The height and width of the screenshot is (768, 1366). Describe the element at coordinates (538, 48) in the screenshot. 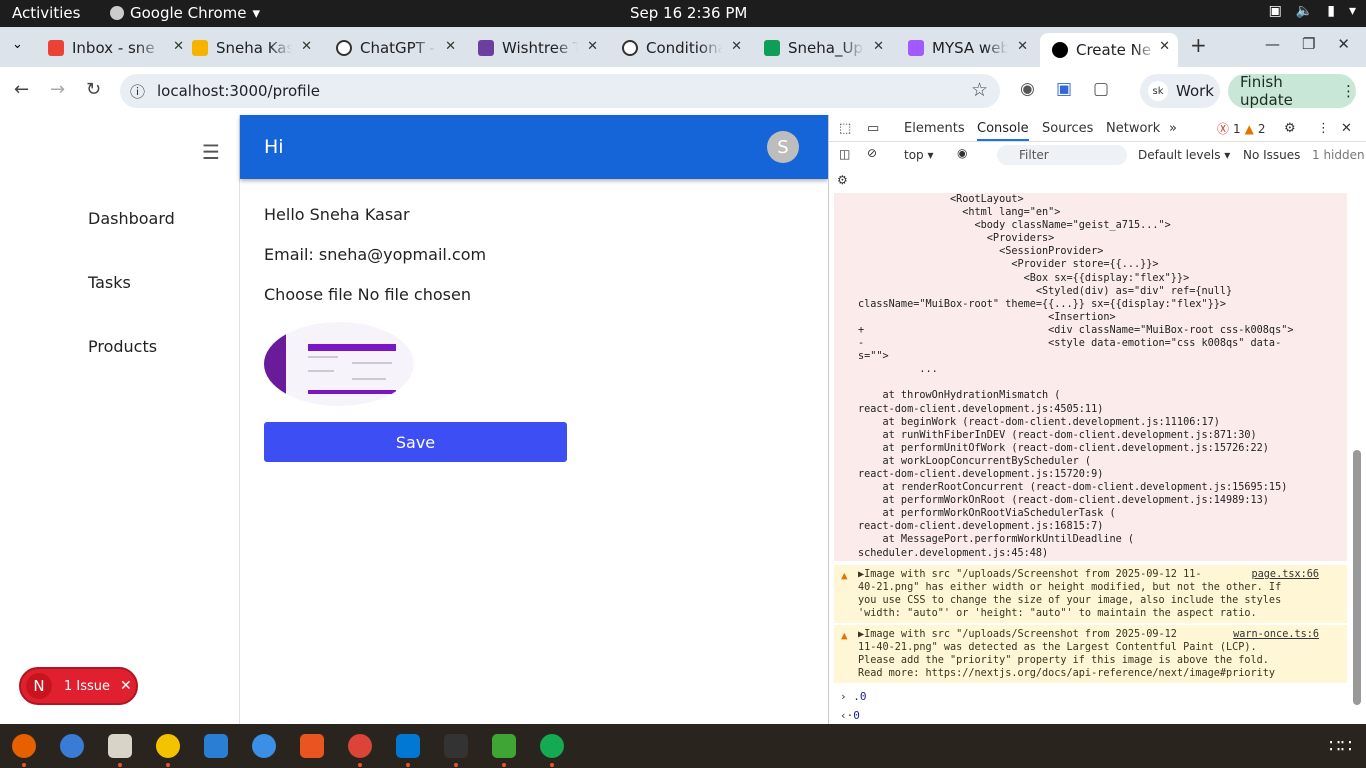

I see `tab-wishtree: Wishtree T ✕` at that location.